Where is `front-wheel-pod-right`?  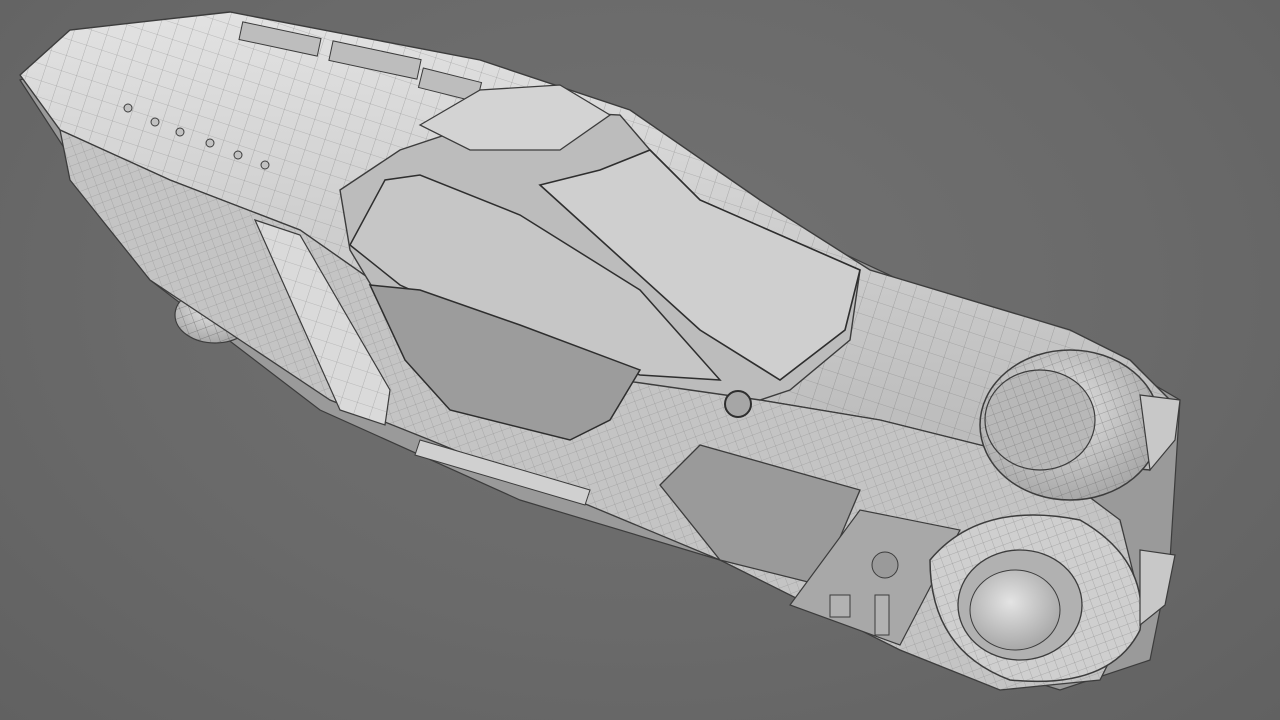 front-wheel-pod-right is located at coordinates (1070, 425).